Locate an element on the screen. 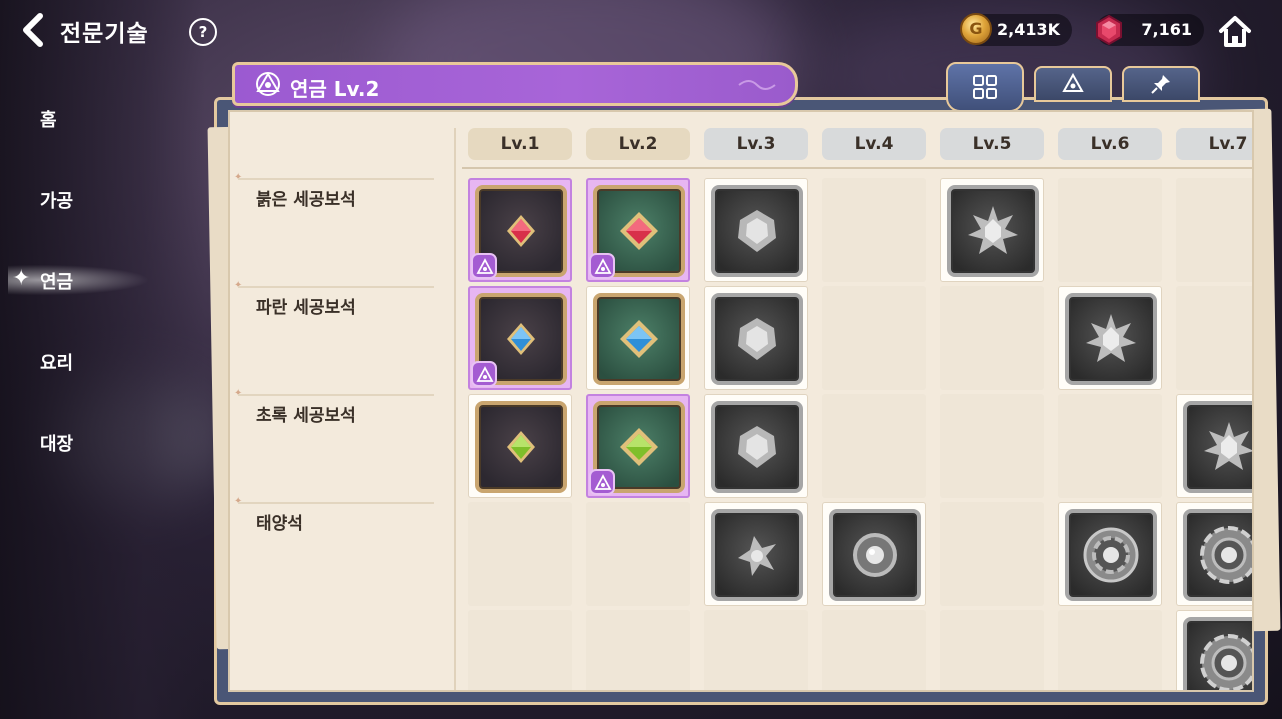 The height and width of the screenshot is (719, 1282). locked-crystal-icon is located at coordinates (993, 230).